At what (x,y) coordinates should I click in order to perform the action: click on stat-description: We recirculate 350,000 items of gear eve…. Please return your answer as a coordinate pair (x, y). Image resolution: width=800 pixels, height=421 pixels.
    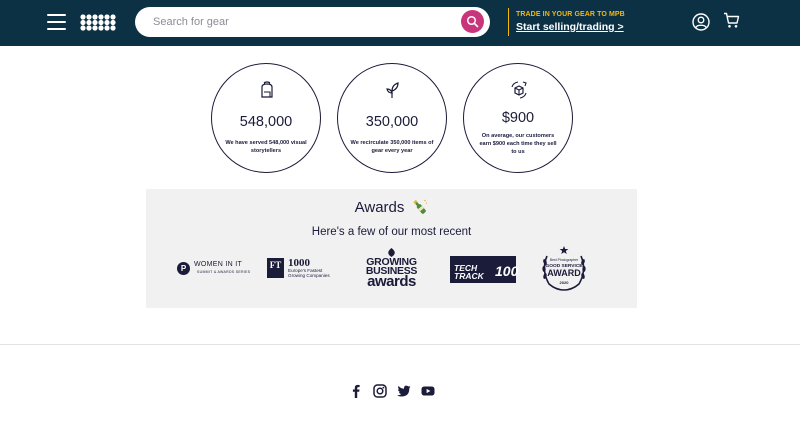
    Looking at the image, I should click on (392, 147).